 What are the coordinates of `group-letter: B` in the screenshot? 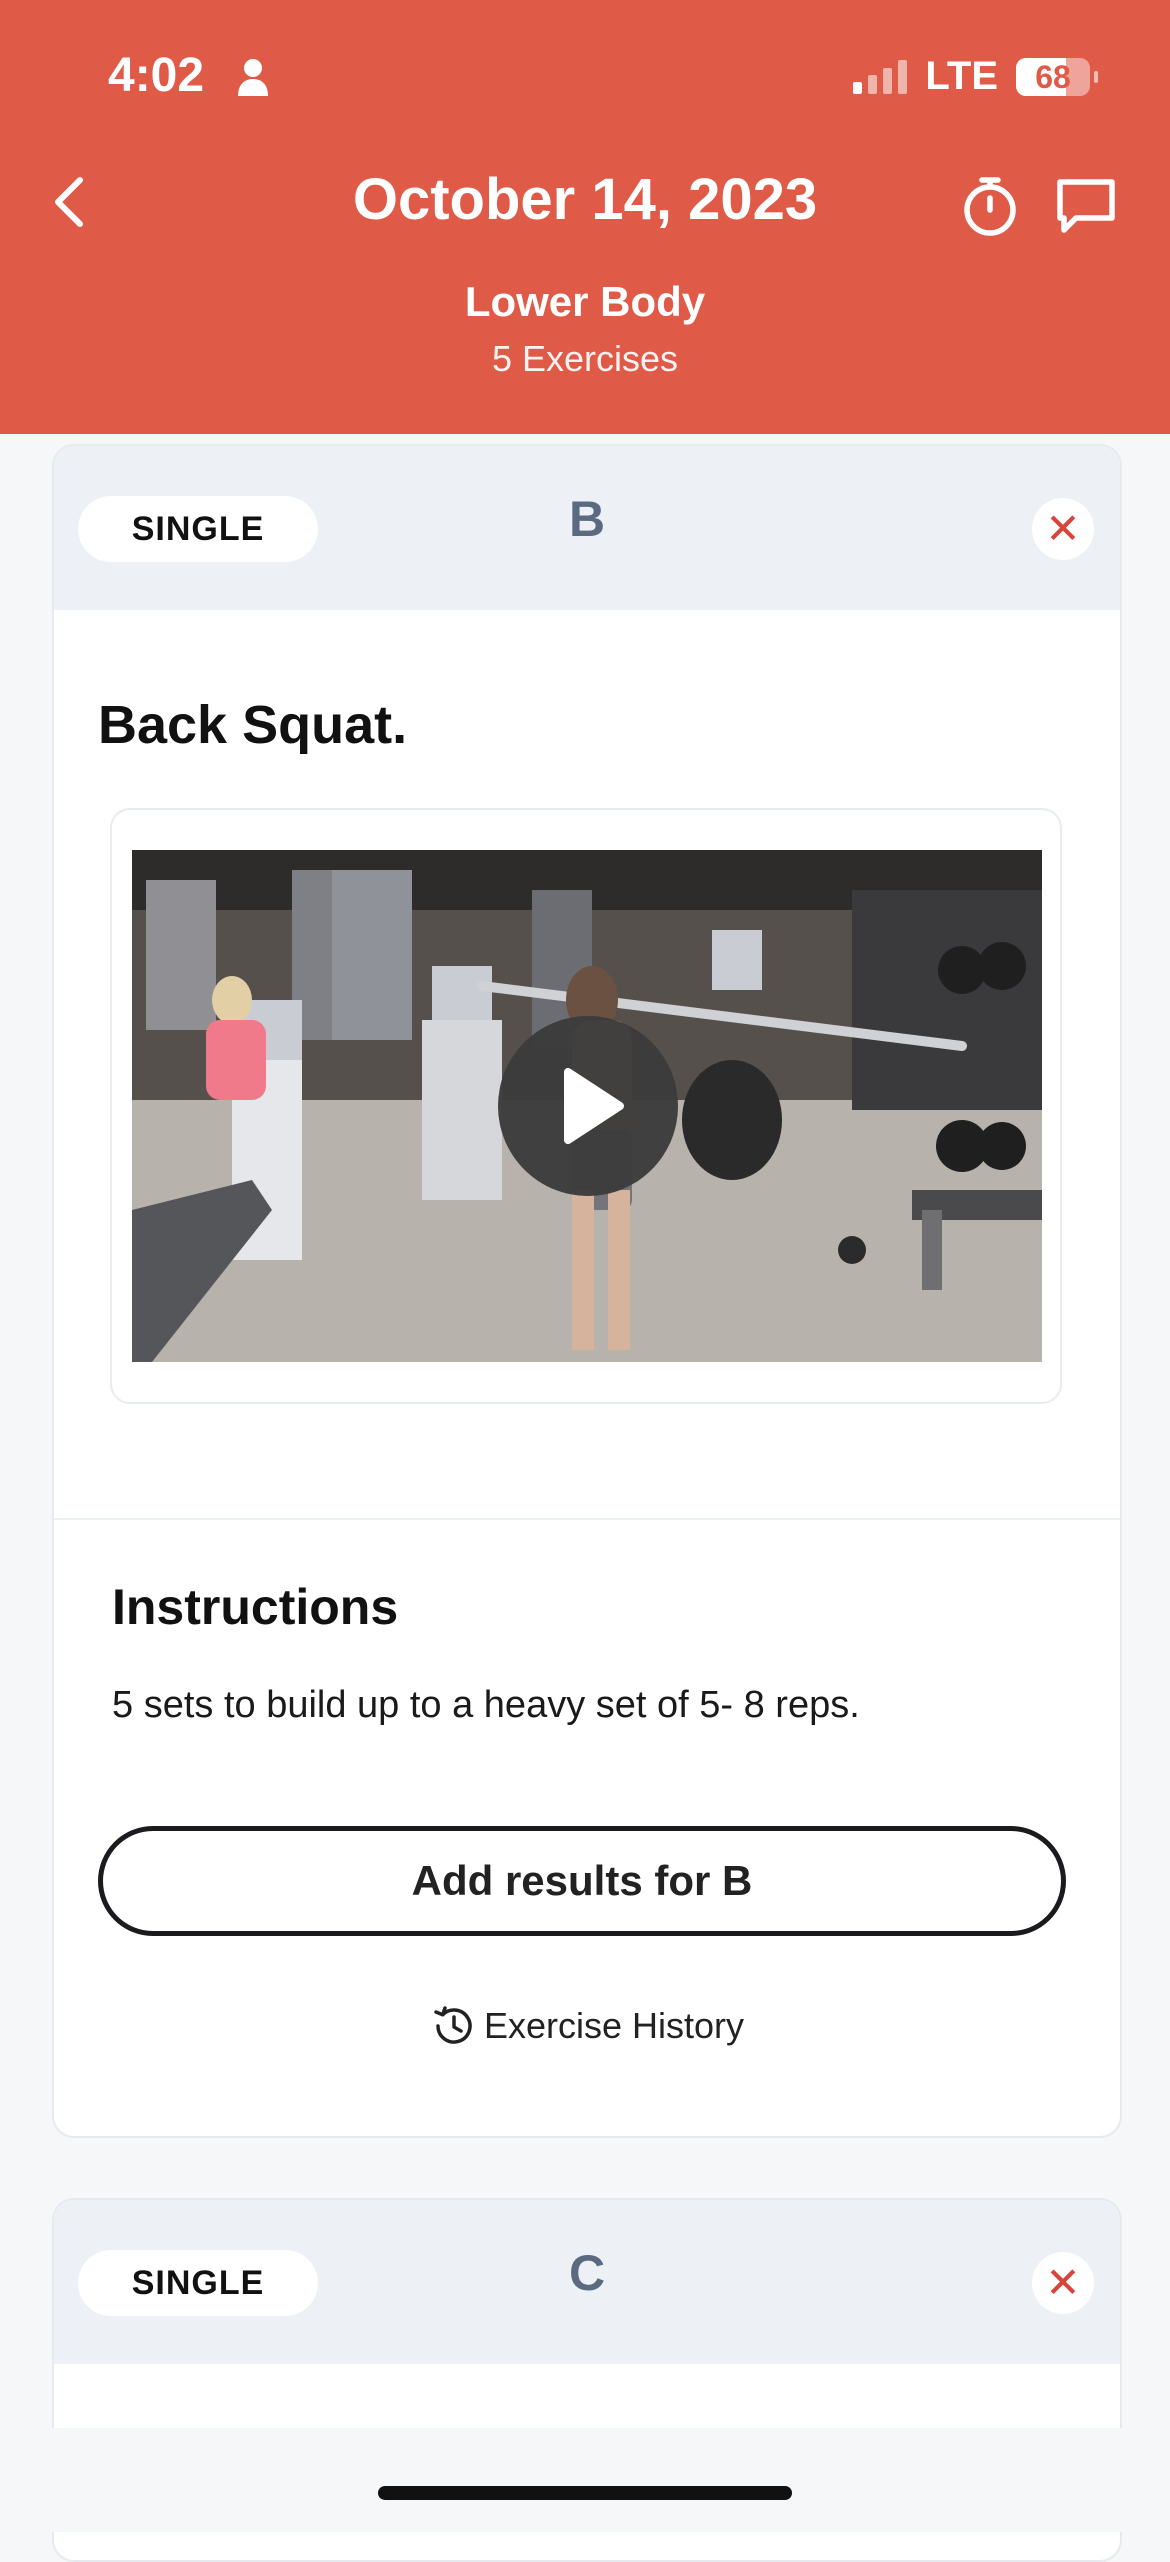 It's located at (587, 519).